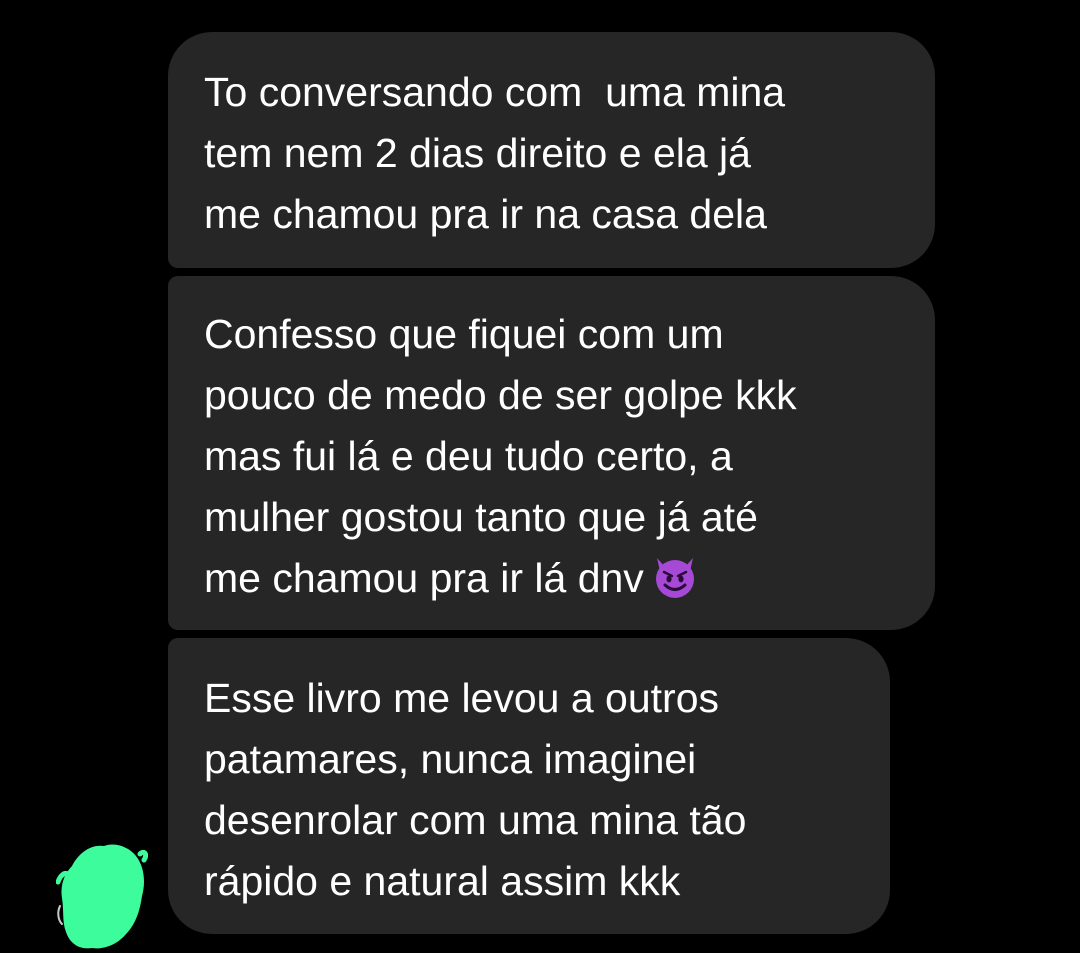 The height and width of the screenshot is (953, 1080). What do you see at coordinates (495, 92) in the screenshot?
I see `message-line: To conversando com uma mina` at bounding box center [495, 92].